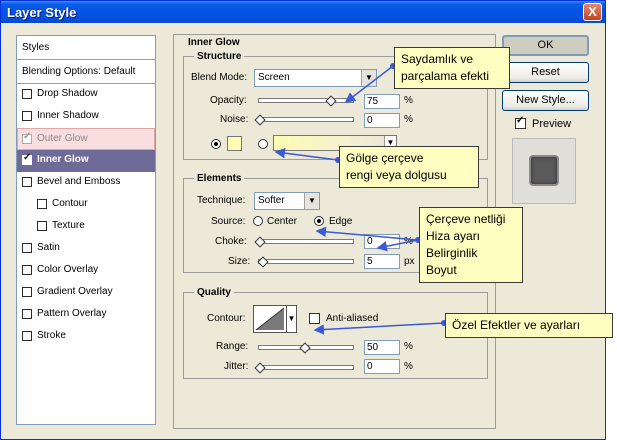 The width and height of the screenshot is (617, 440). Describe the element at coordinates (221, 200) in the screenshot. I see `technique-label: Technique:` at that location.